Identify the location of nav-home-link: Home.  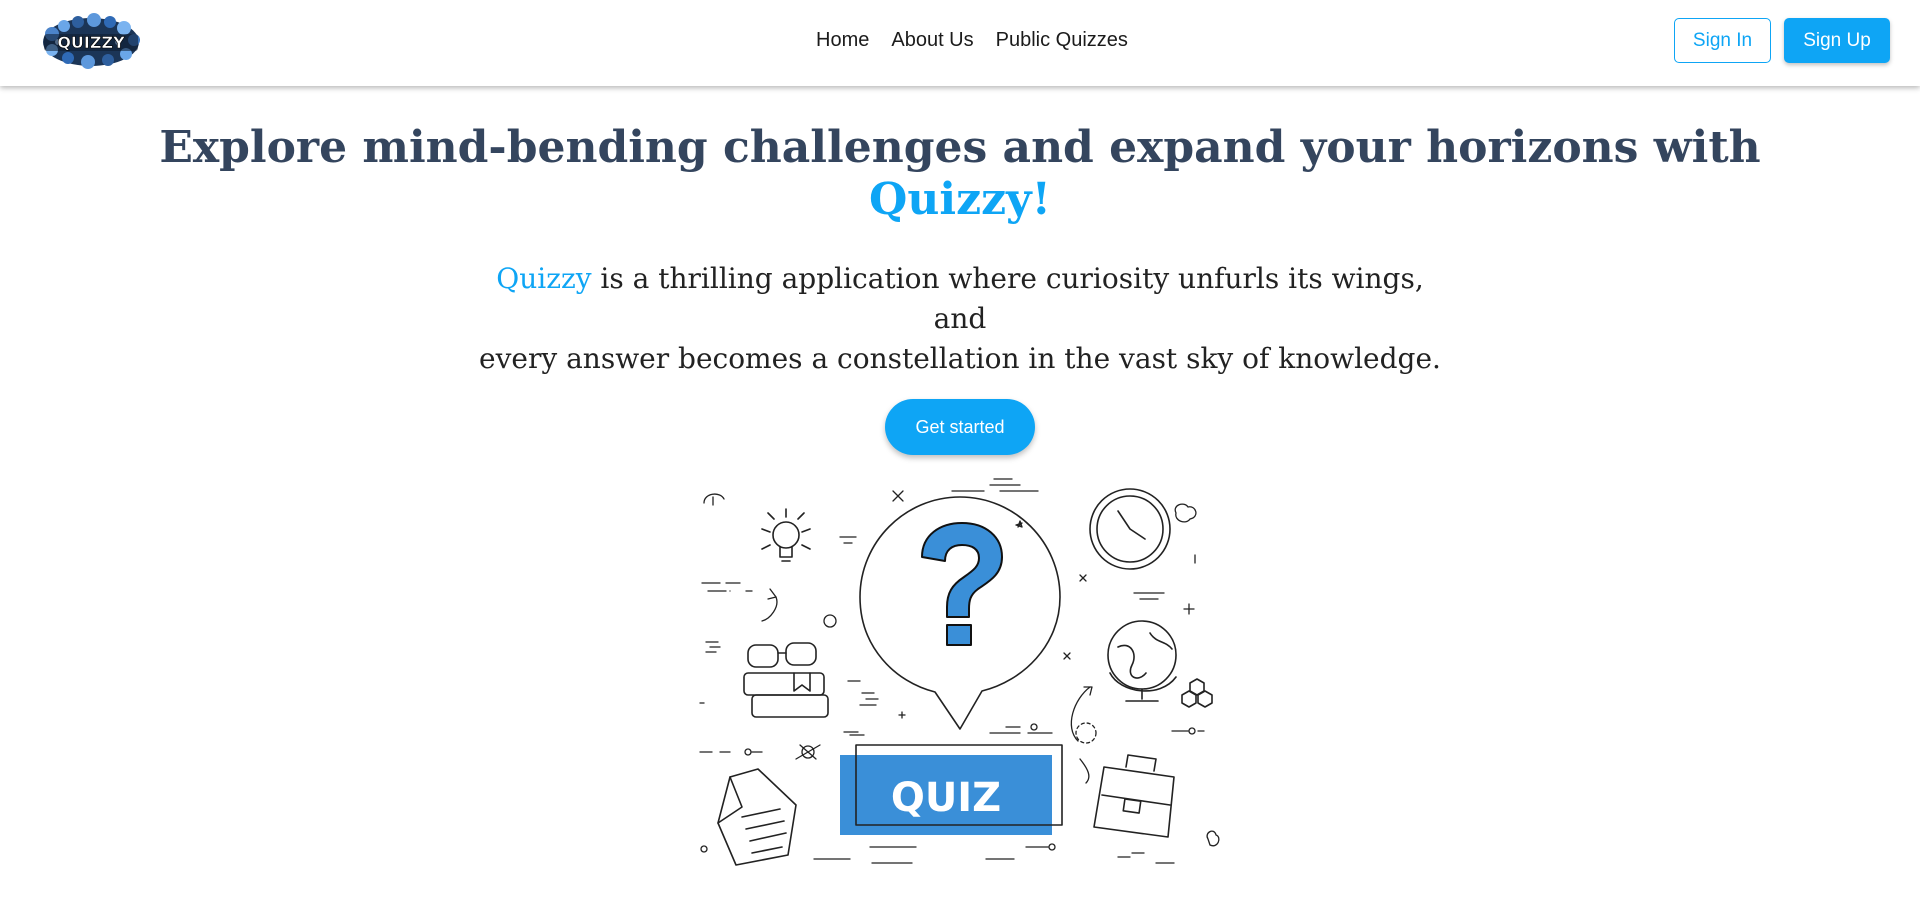
(842, 40).